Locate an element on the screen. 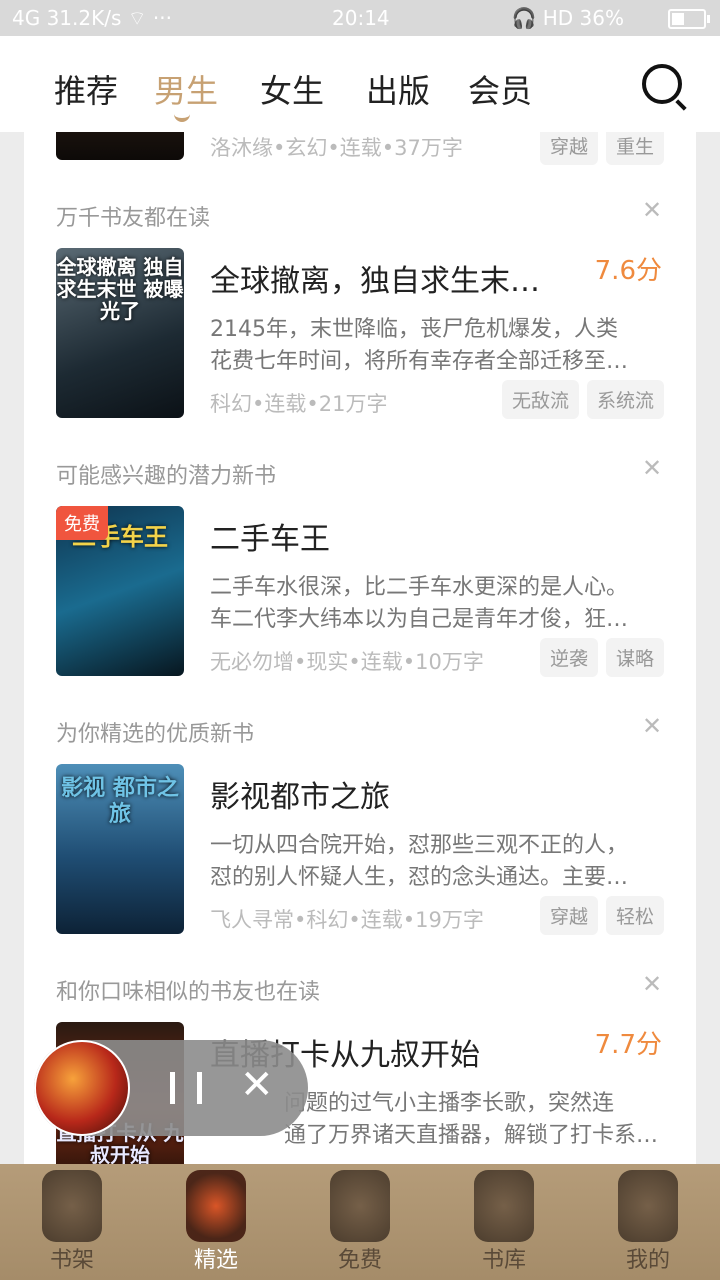 Image resolution: width=720 pixels, height=1280 pixels. book-meta: 科幻•连载•21万字 is located at coordinates (299, 404).